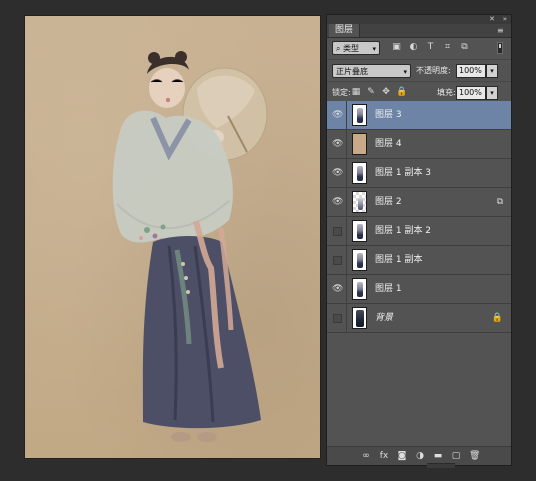 The image size is (536, 481). What do you see at coordinates (500, 48) in the screenshot?
I see `filter-toggle-switch` at bounding box center [500, 48].